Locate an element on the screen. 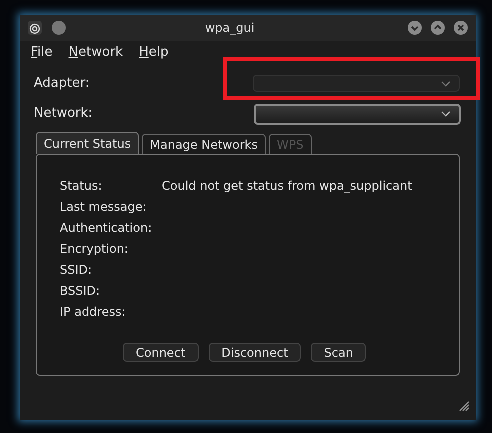 The width and height of the screenshot is (492, 433). status-label: Authentication: is located at coordinates (107, 228).